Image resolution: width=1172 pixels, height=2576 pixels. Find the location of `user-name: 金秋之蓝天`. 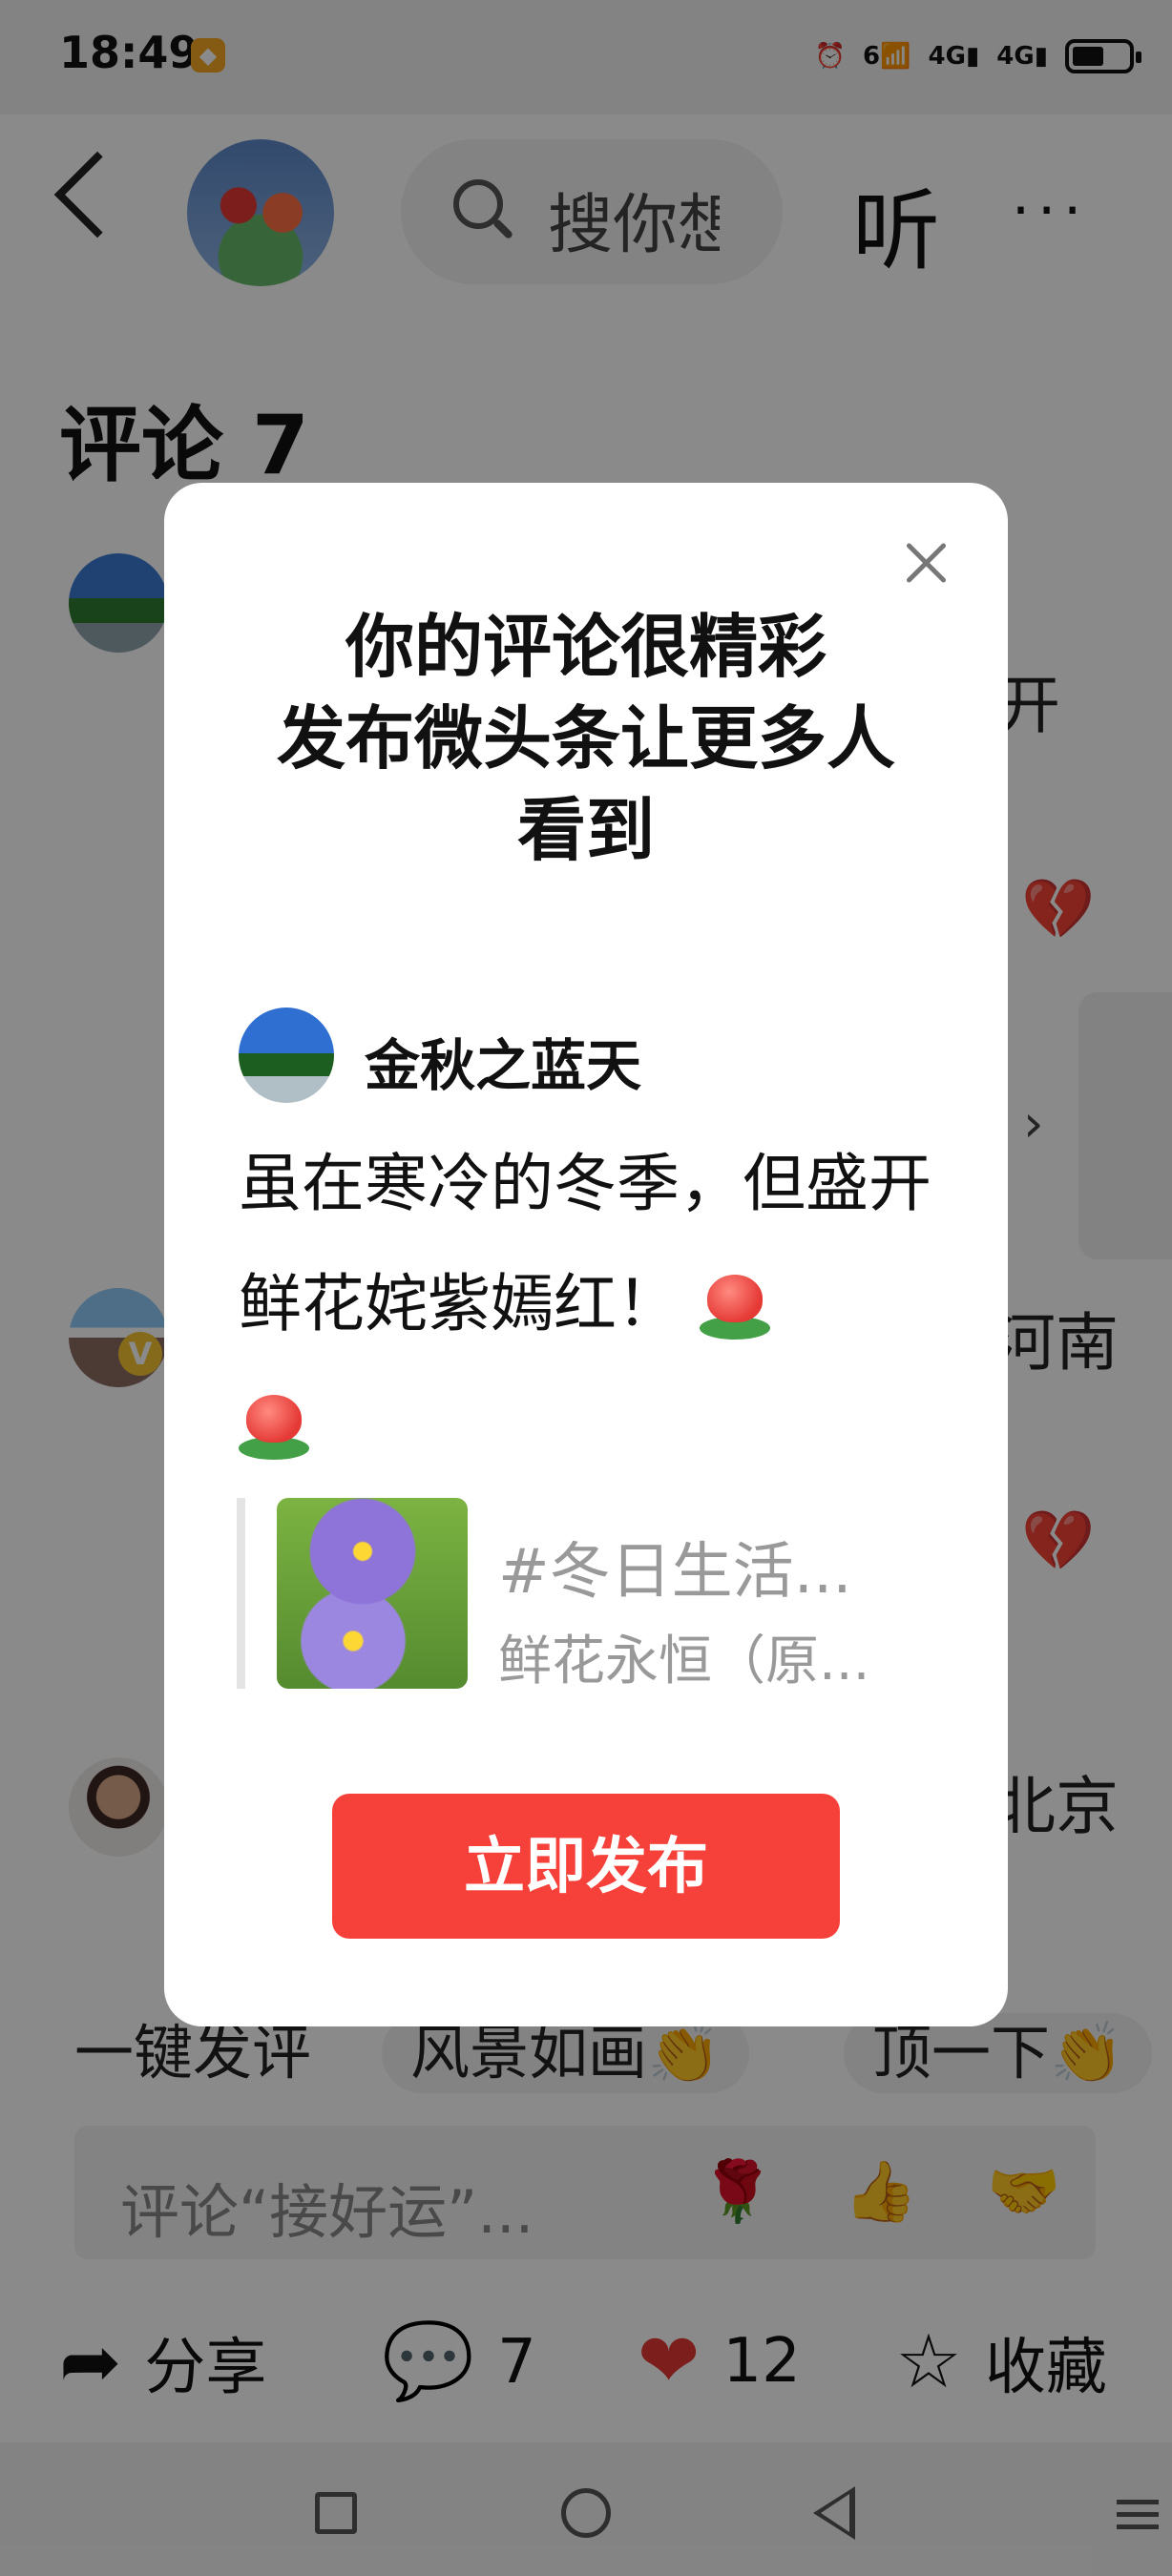

user-name: 金秋之蓝天 is located at coordinates (503, 1065).